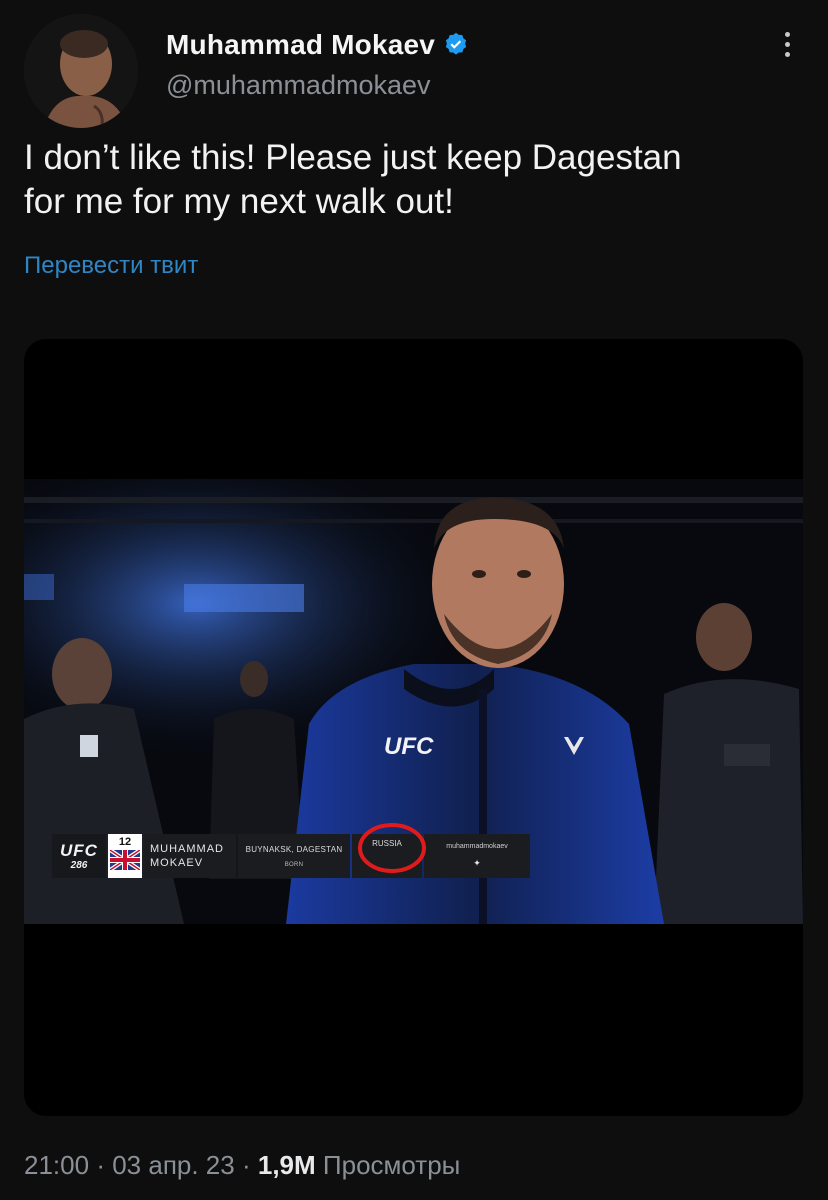 Image resolution: width=828 pixels, height=1200 pixels. Describe the element at coordinates (79, 865) in the screenshot. I see `event-number: 286` at that location.